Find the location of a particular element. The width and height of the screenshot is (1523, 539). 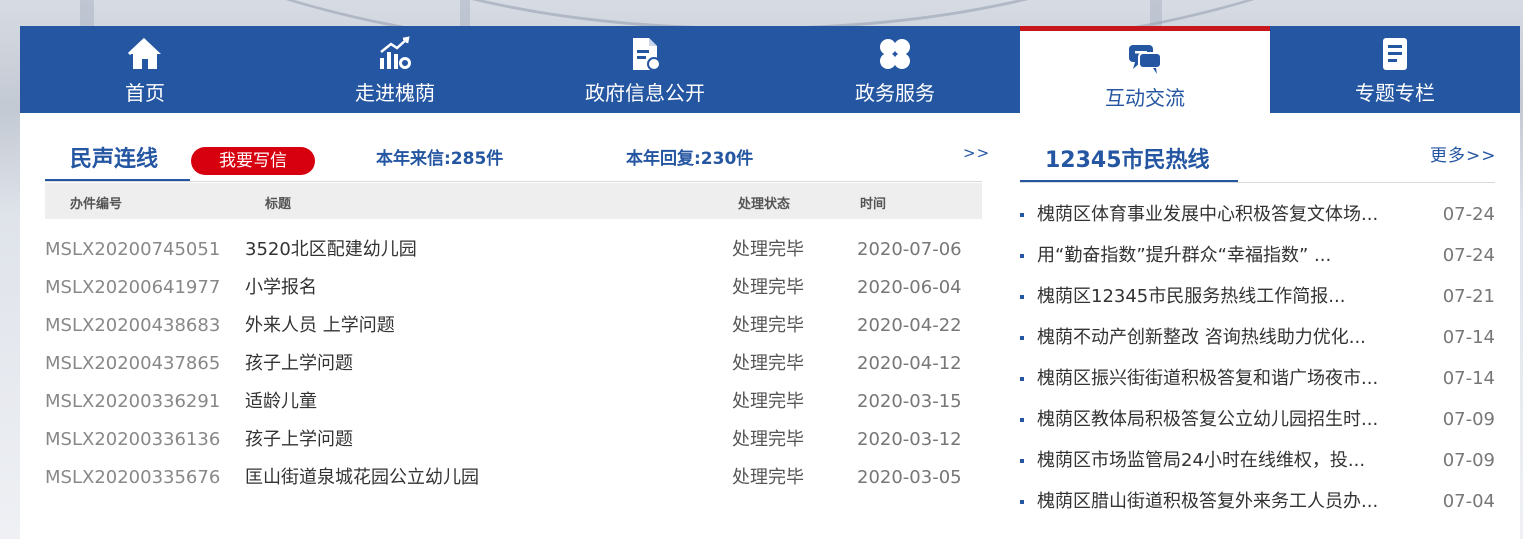

row-id: MSLX20200437865 is located at coordinates (133, 363).